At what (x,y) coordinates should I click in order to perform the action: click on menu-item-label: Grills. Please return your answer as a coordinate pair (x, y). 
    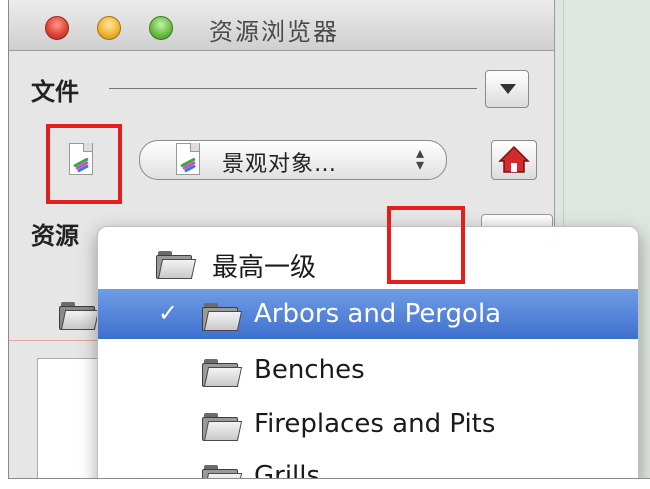
    Looking at the image, I should click on (287, 470).